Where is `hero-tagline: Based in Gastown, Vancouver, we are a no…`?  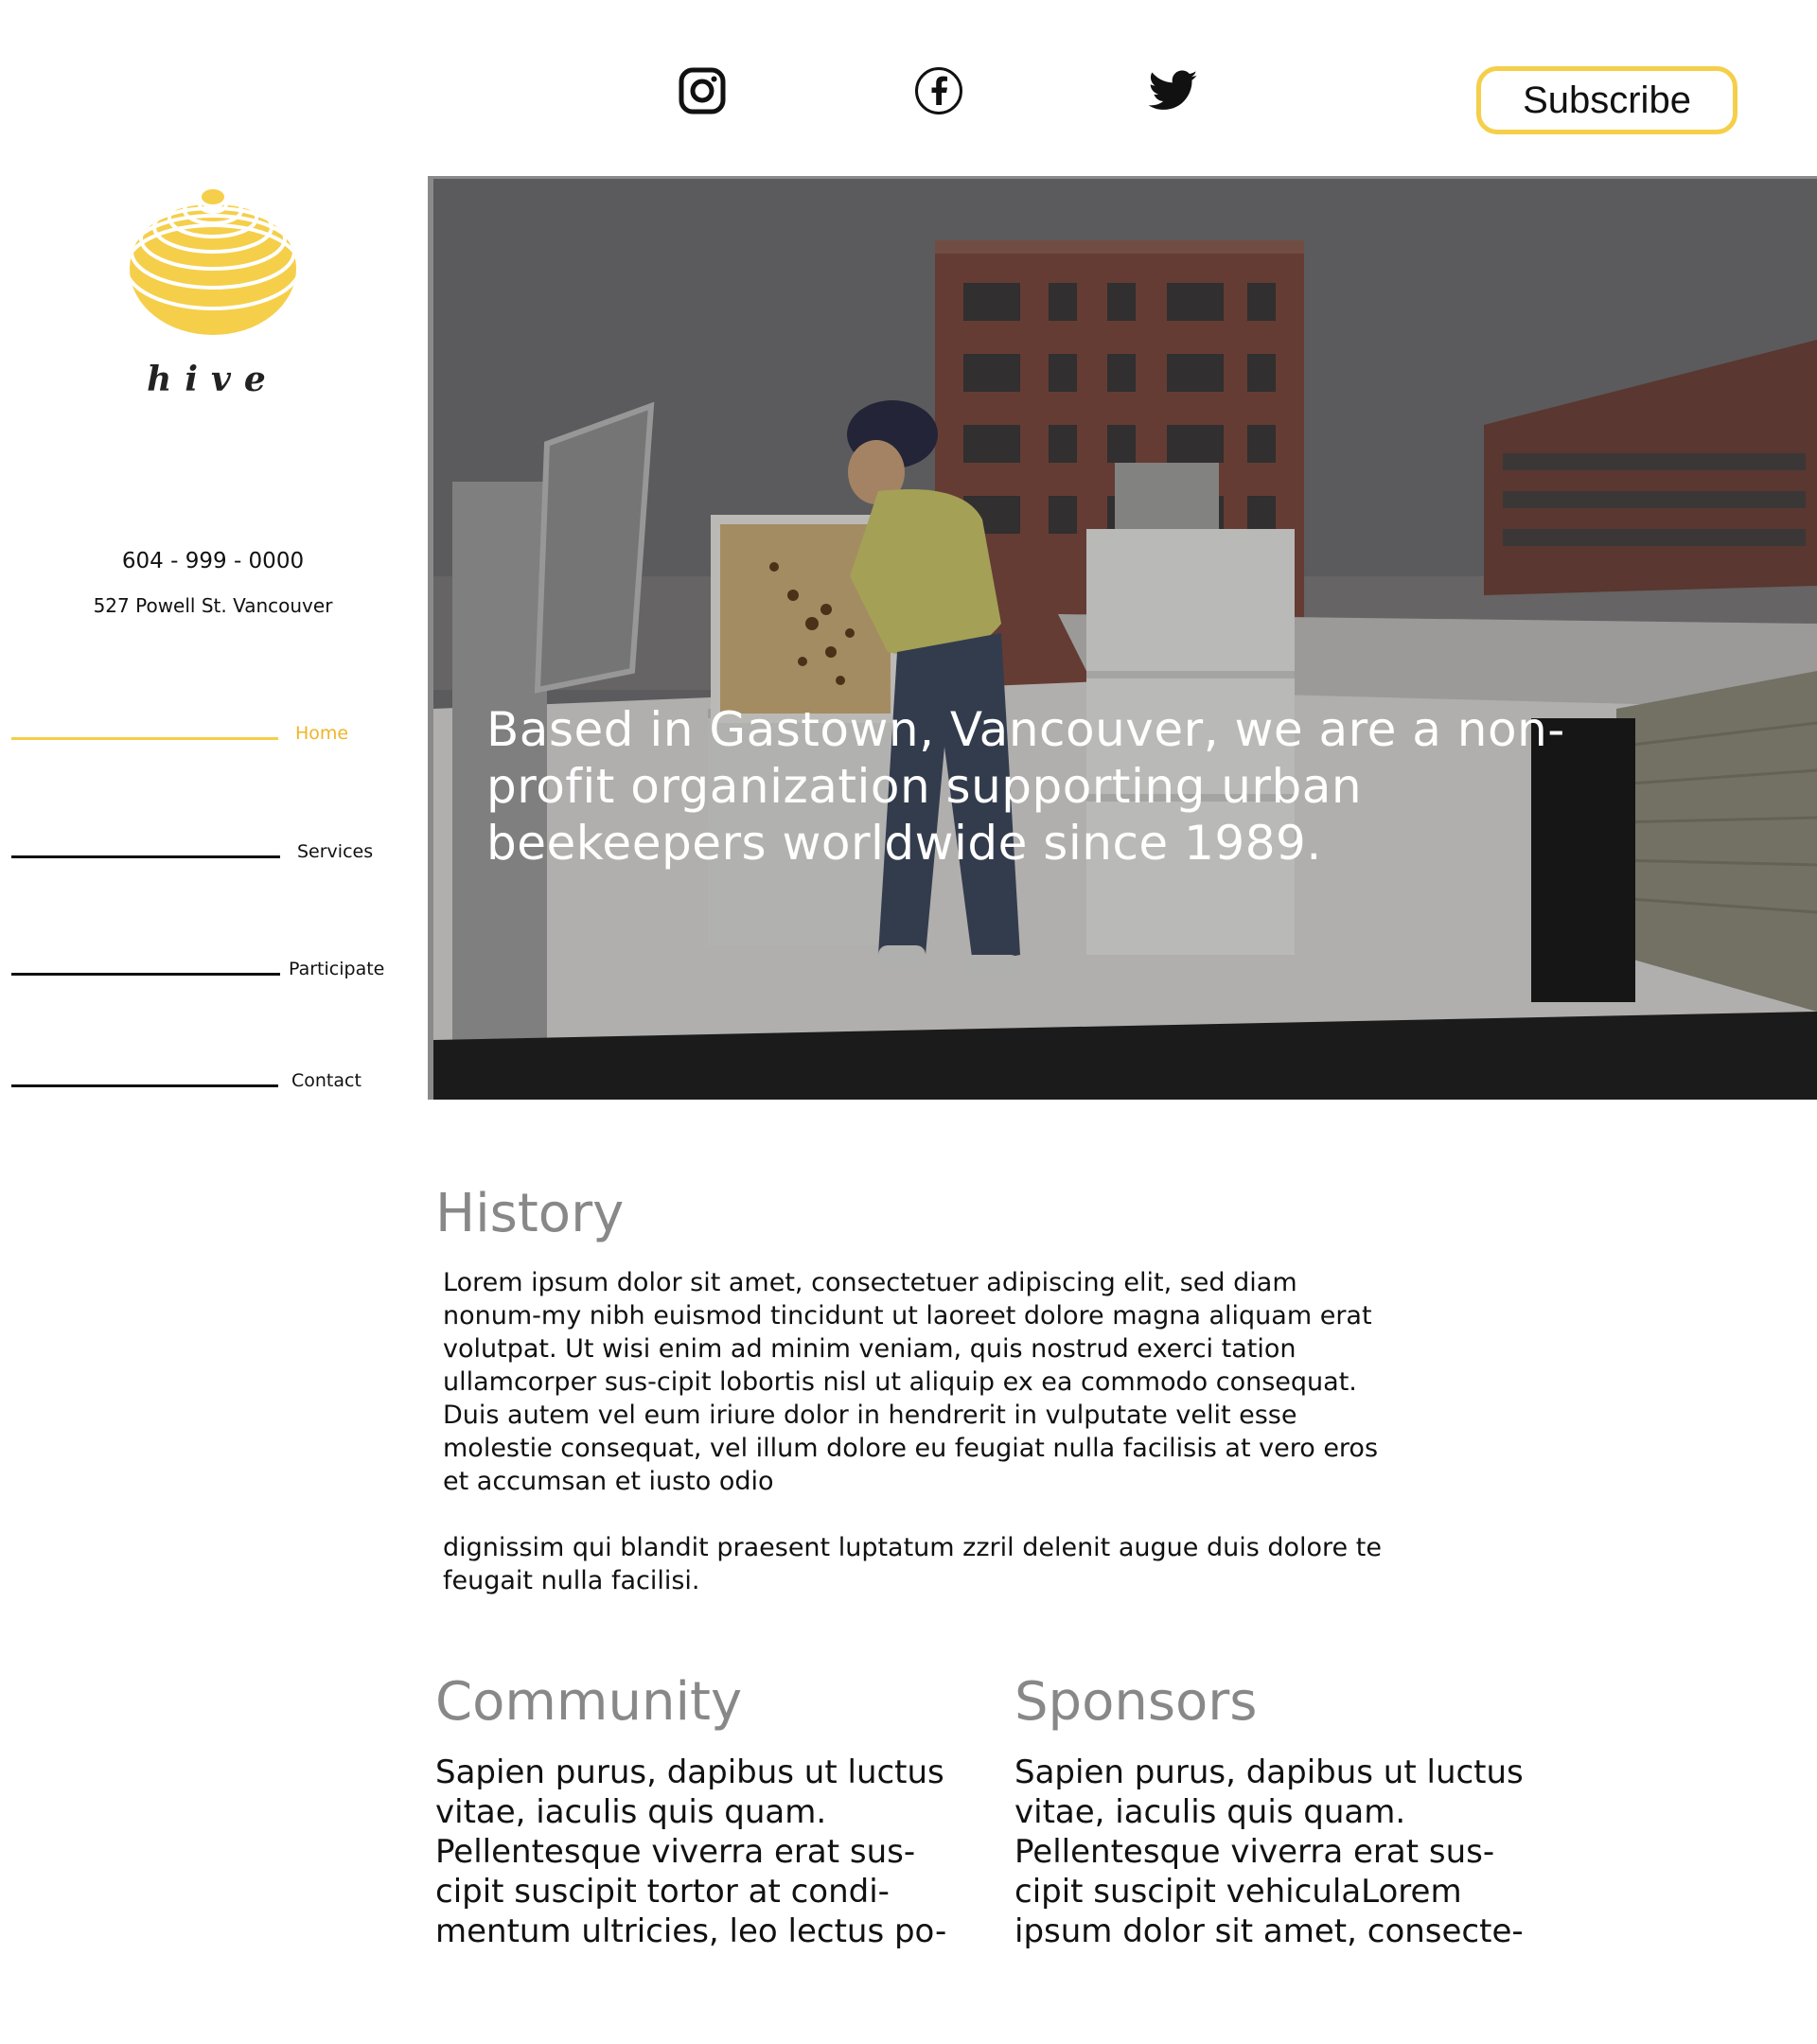 hero-tagline: Based in Gastown, Vancouver, we are a no… is located at coordinates (1026, 786).